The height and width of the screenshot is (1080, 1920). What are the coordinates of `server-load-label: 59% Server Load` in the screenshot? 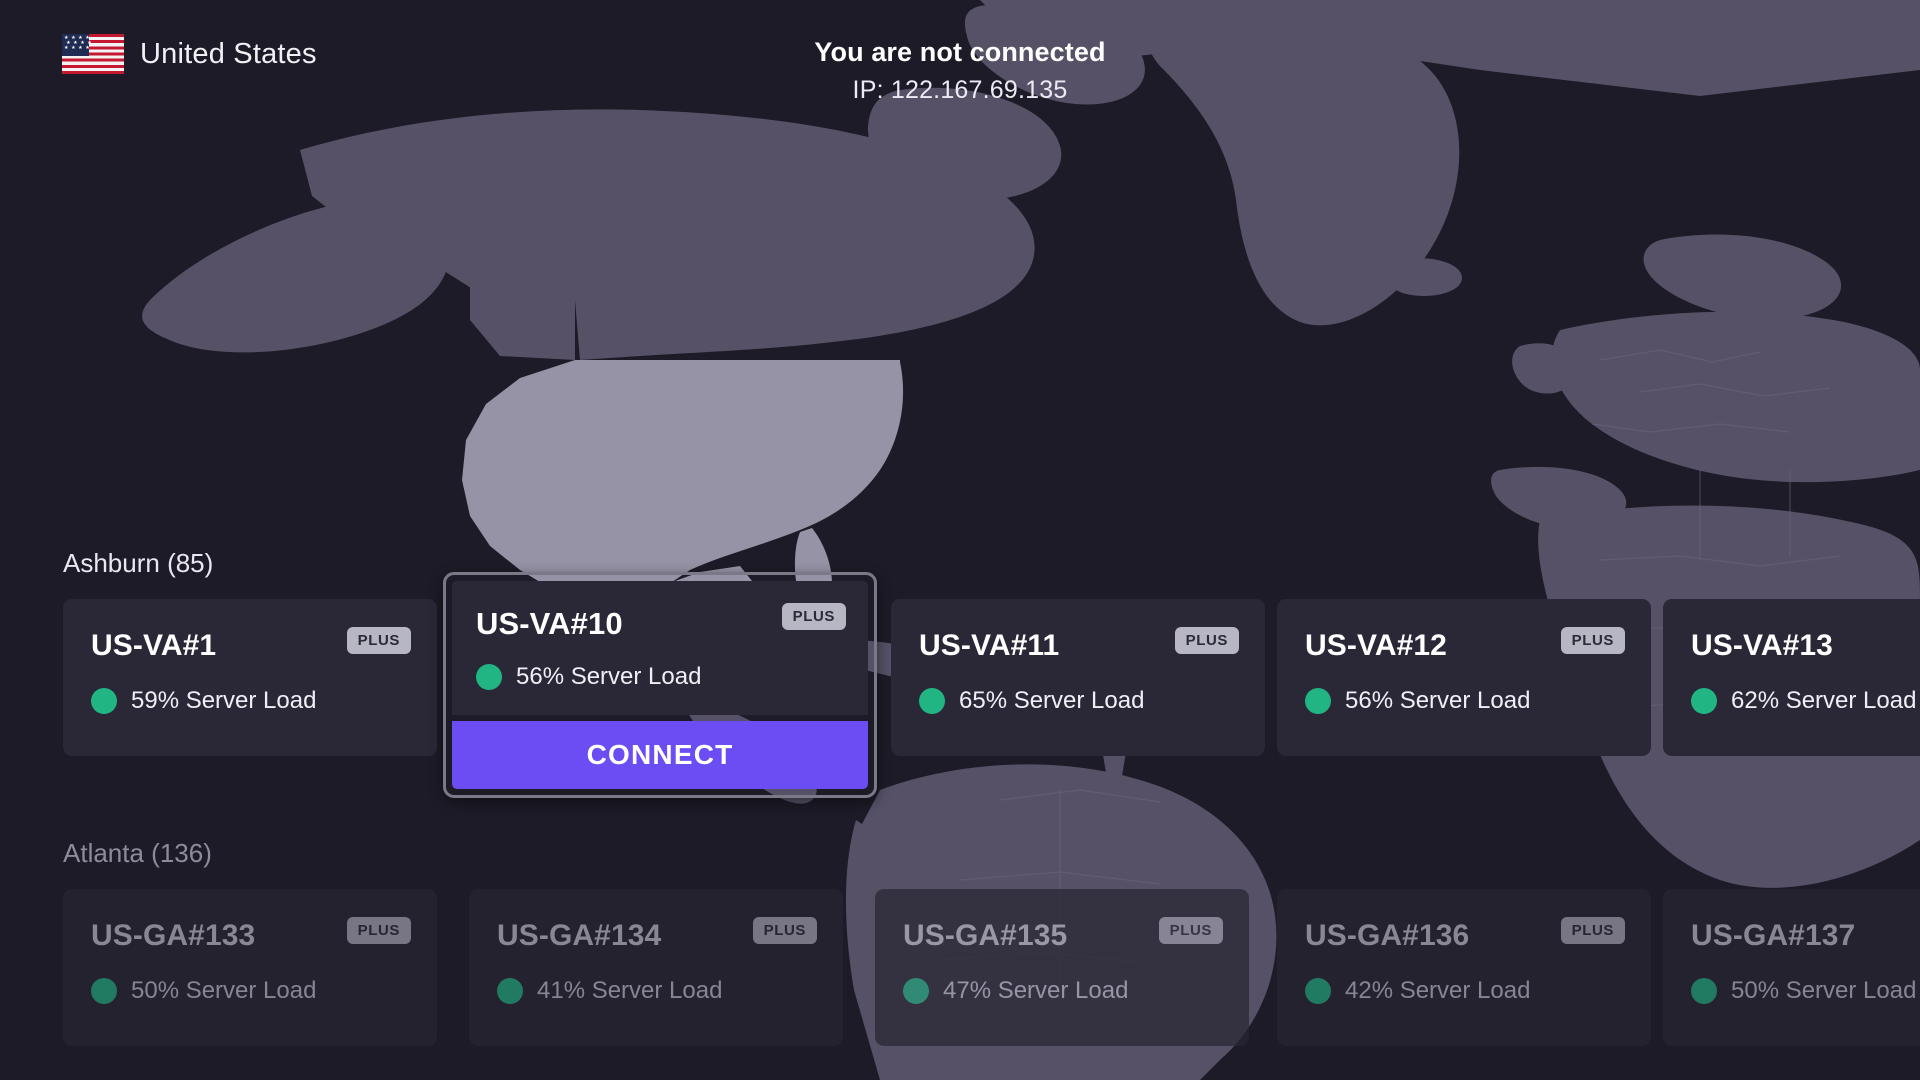 It's located at (224, 700).